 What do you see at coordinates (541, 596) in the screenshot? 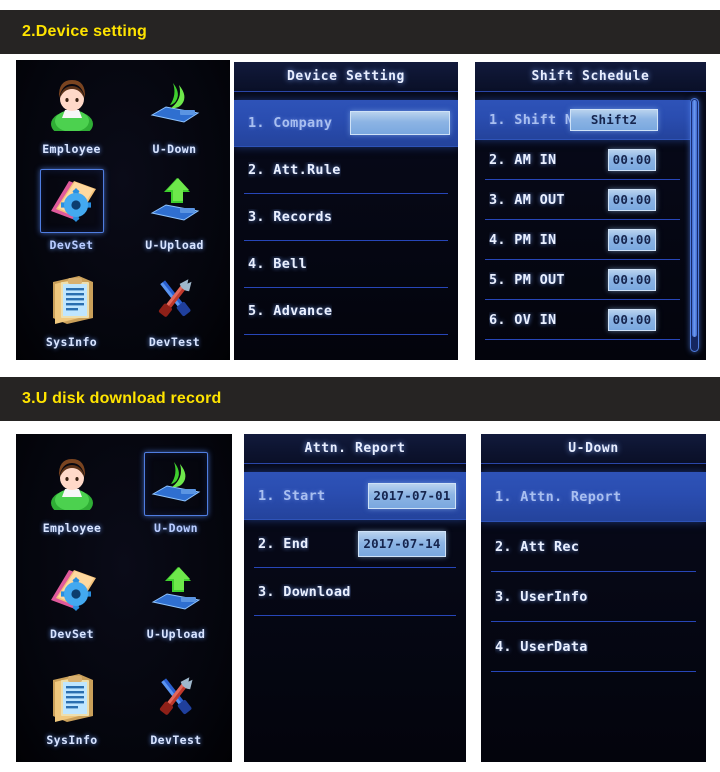
I see `menu-row-label: 3. UserInfo` at bounding box center [541, 596].